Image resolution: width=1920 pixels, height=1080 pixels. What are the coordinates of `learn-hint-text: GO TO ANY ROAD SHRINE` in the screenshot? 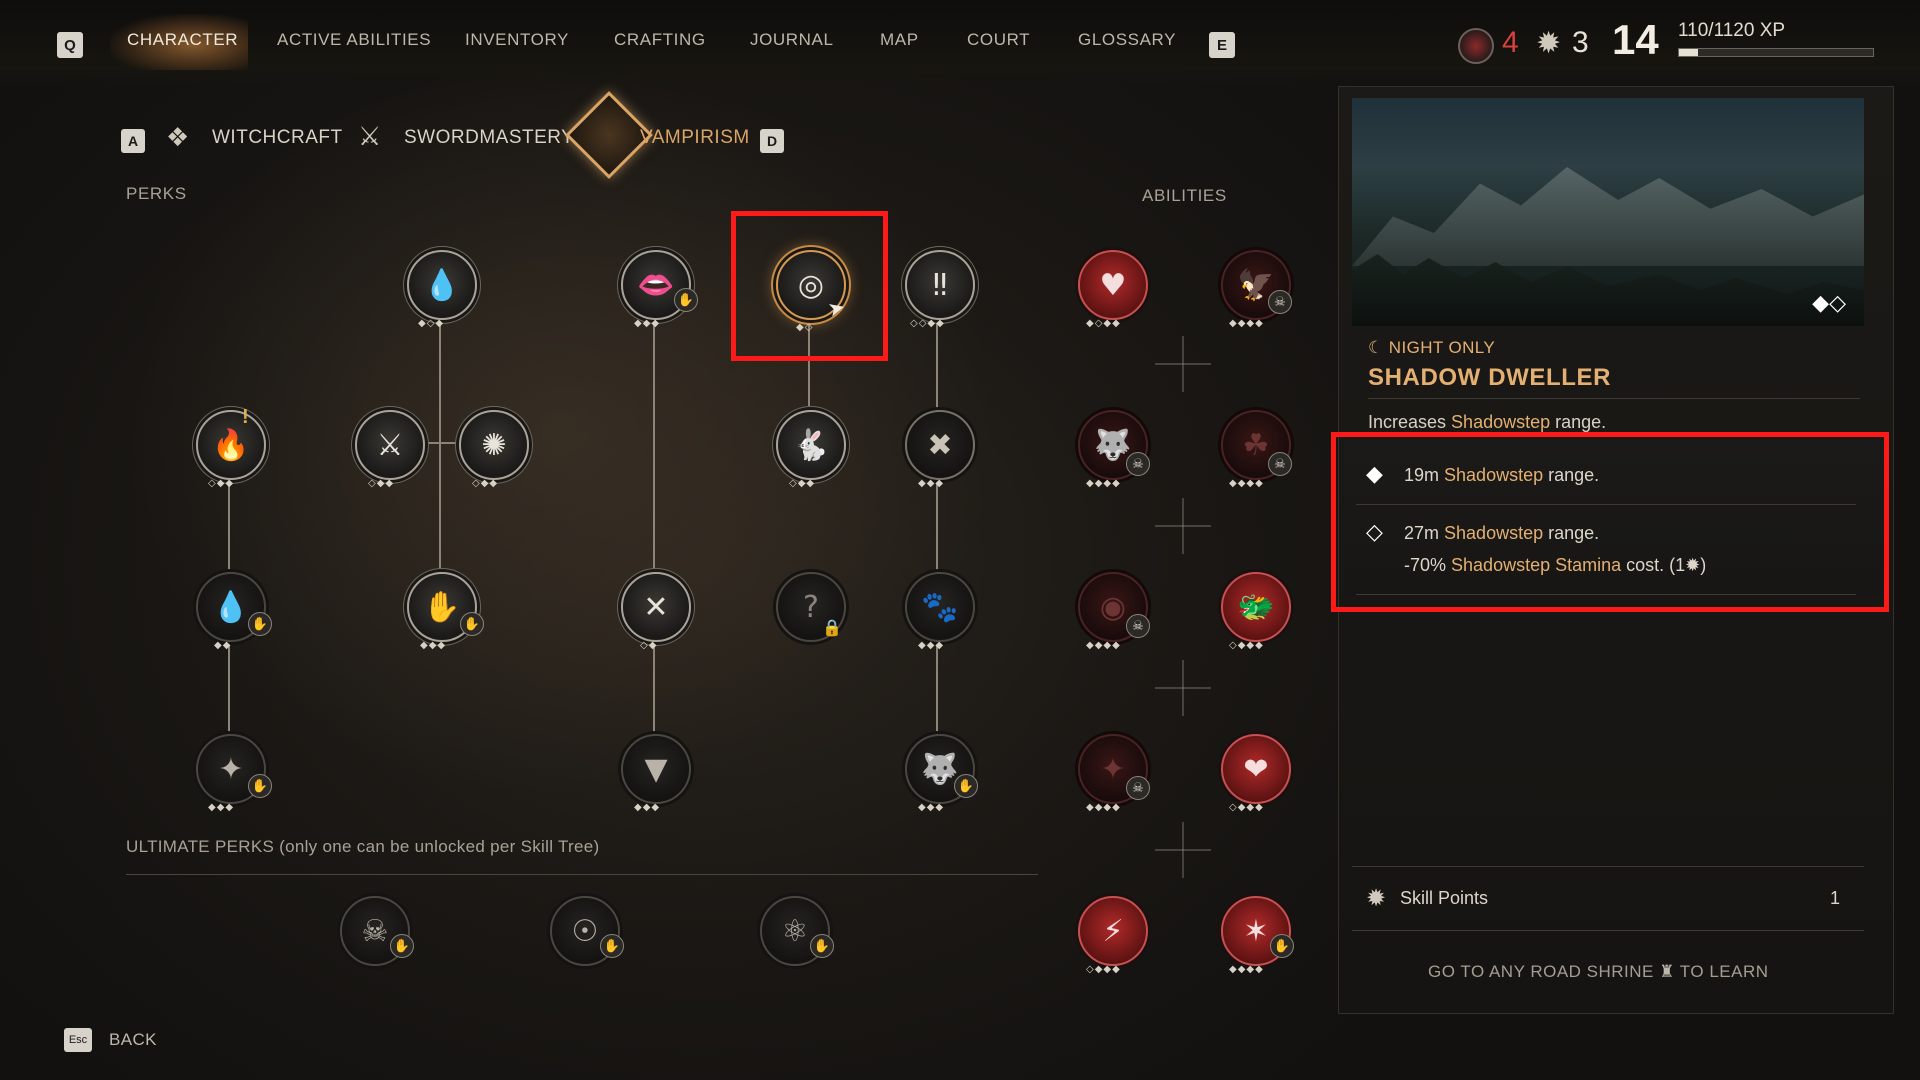 It's located at (1541, 971).